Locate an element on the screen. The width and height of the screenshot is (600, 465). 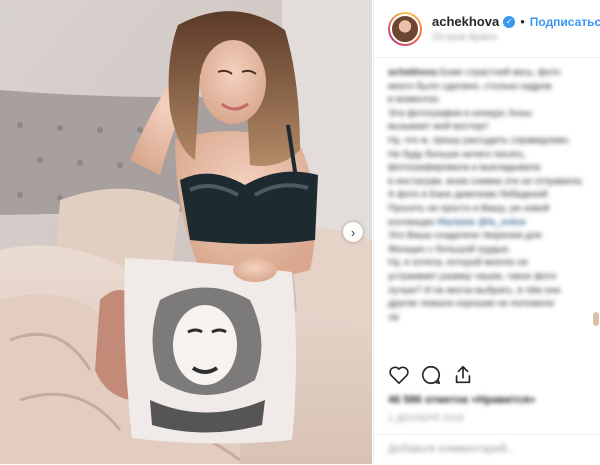
caption-line: устраивает размер чашки, такое фото is located at coordinates (472, 276).